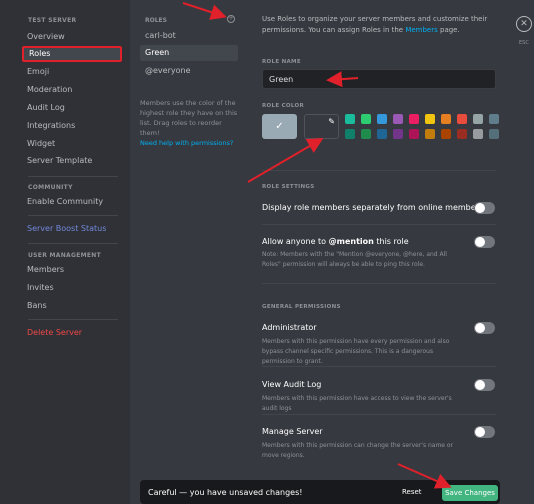 This screenshot has height=504, width=534. Describe the element at coordinates (292, 431) in the screenshot. I see `manage-server-title: Manage Server` at that location.